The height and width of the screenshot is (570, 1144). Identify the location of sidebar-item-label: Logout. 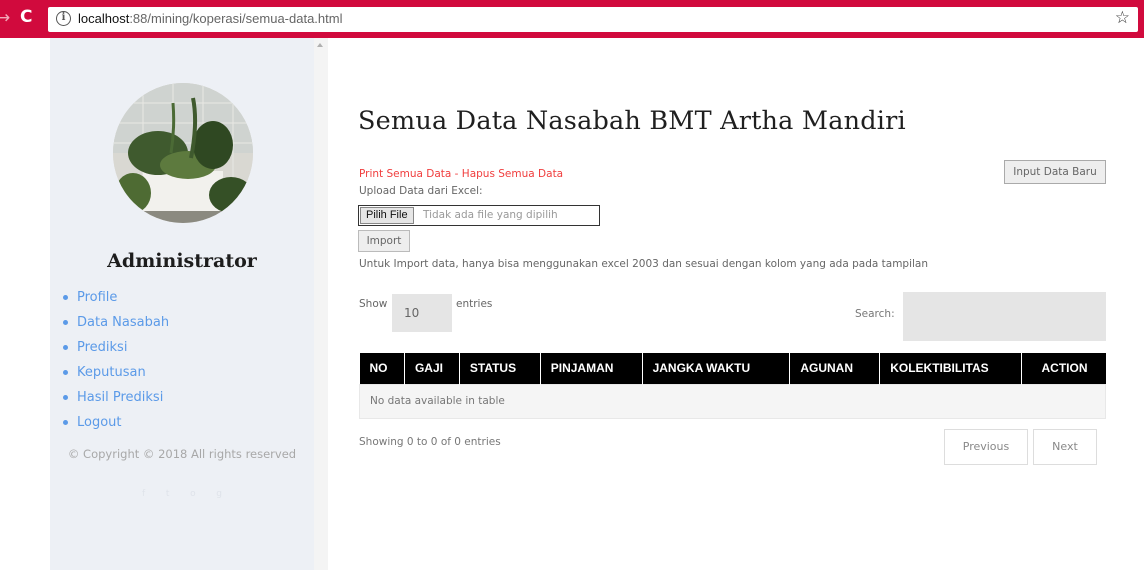
(99, 422).